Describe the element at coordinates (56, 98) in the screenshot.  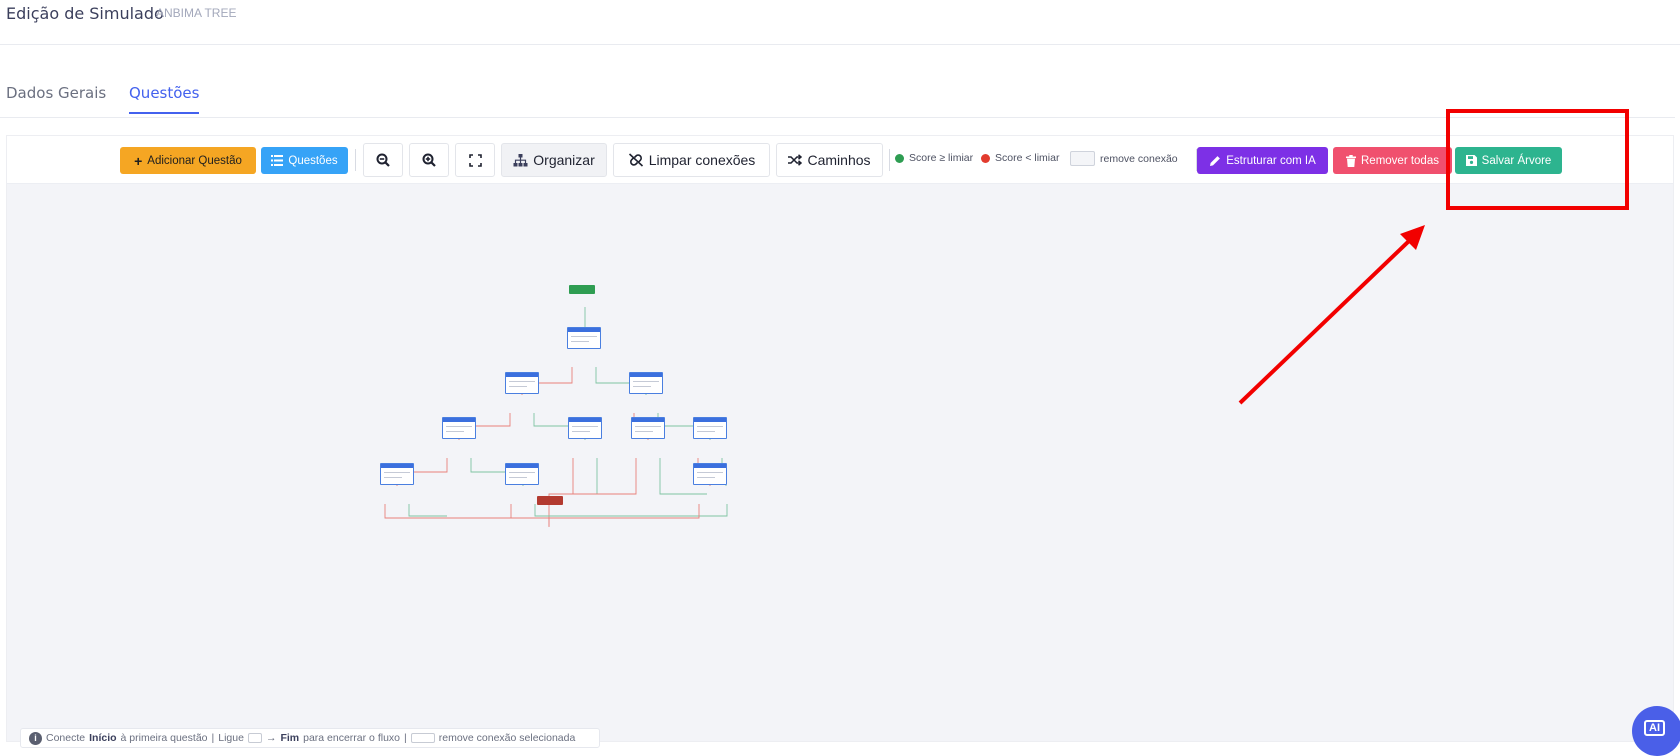
I see `tab-dados-gerais: Dados Gerais` at that location.